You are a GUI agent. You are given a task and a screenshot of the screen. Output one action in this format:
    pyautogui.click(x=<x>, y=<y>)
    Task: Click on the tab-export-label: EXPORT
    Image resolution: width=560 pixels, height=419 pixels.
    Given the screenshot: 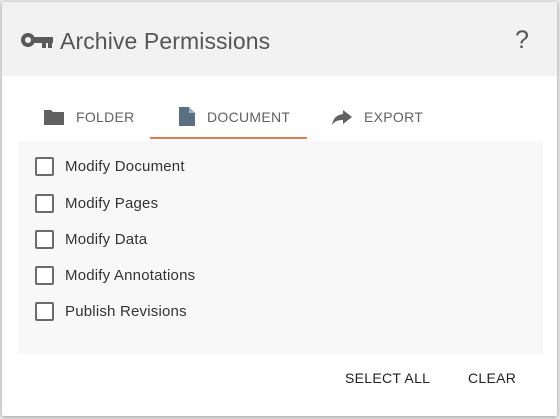 What is the action you would take?
    pyautogui.click(x=394, y=116)
    